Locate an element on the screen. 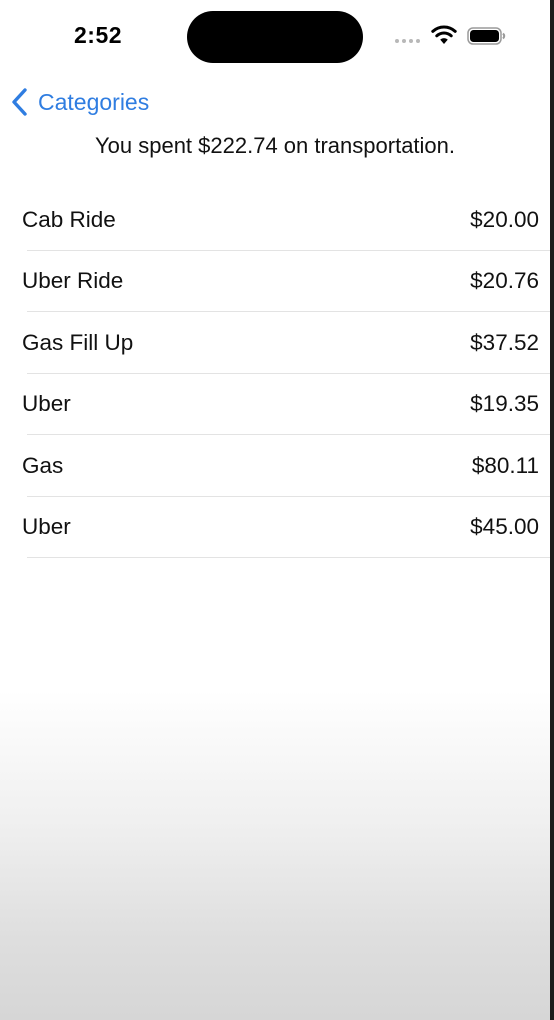  transaction-amount: $37.52 is located at coordinates (504, 342).